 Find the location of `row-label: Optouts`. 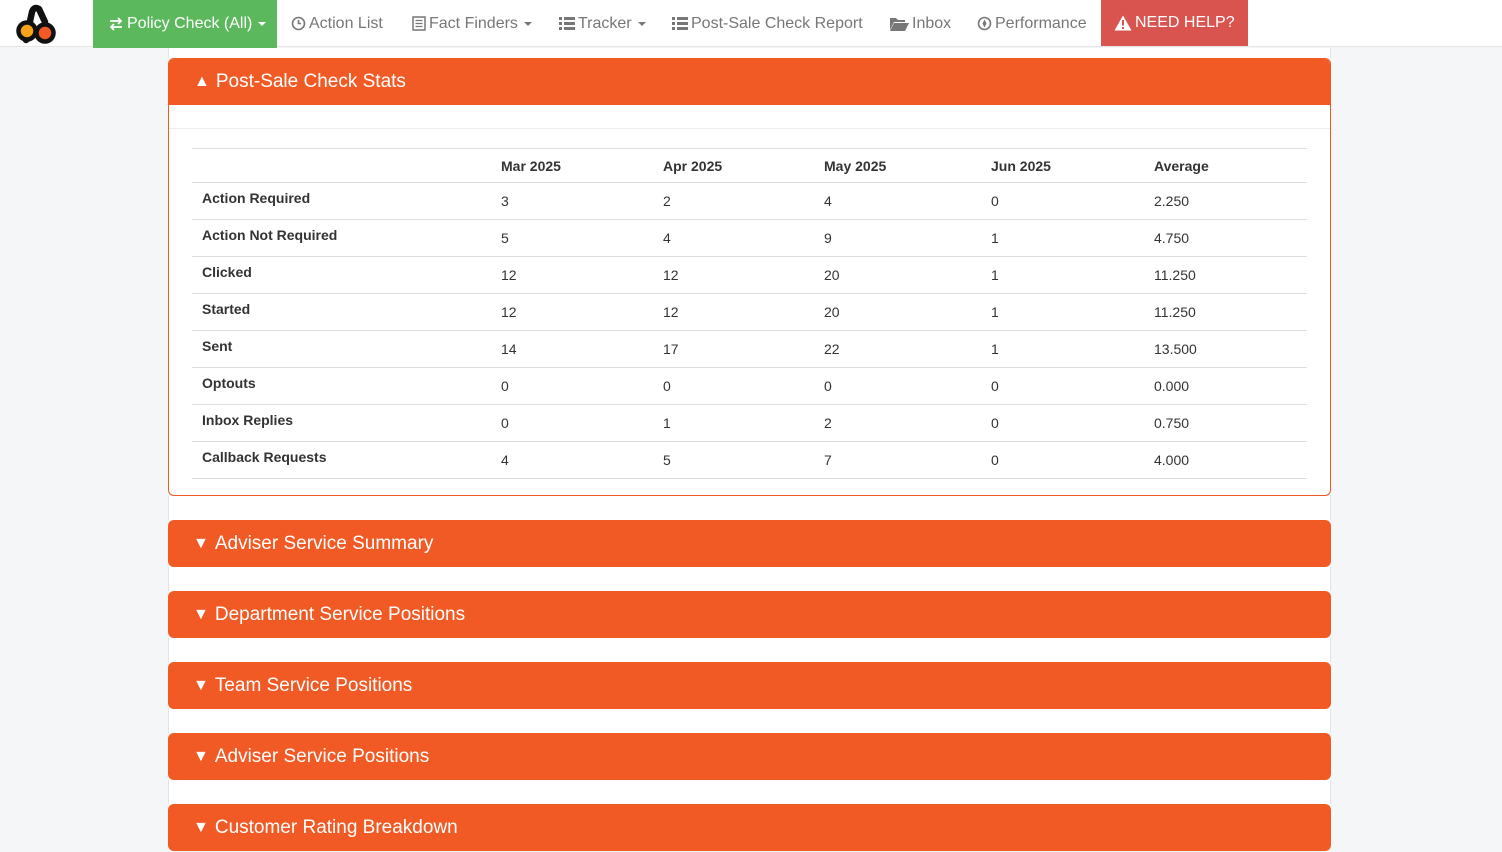

row-label: Optouts is located at coordinates (346, 383).